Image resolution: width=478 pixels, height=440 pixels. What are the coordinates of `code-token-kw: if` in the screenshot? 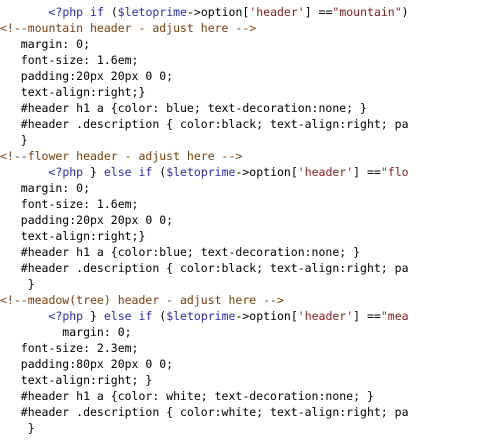 It's located at (97, 12).